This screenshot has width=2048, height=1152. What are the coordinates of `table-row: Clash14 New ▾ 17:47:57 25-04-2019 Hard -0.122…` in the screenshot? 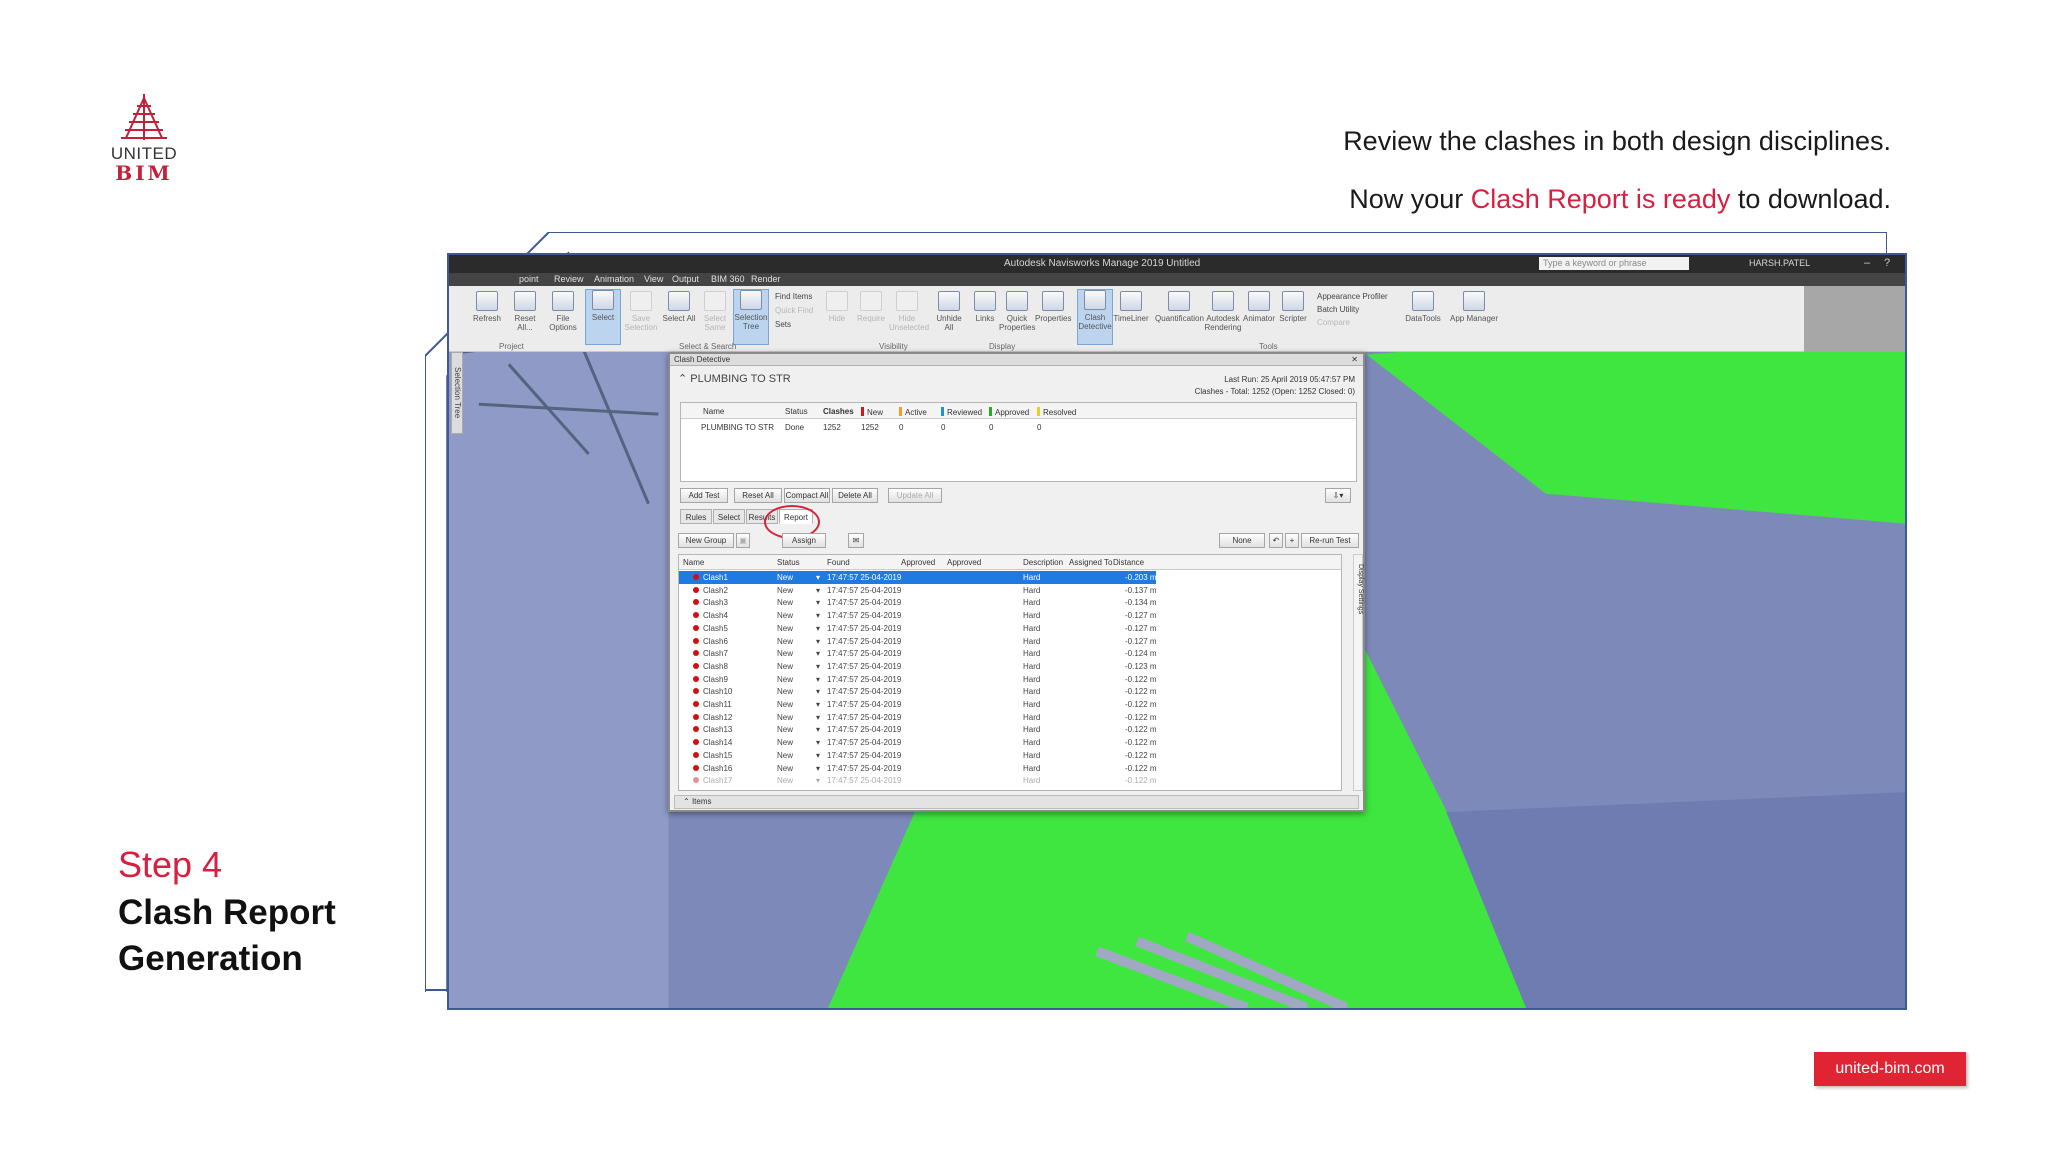 It's located at (918, 742).